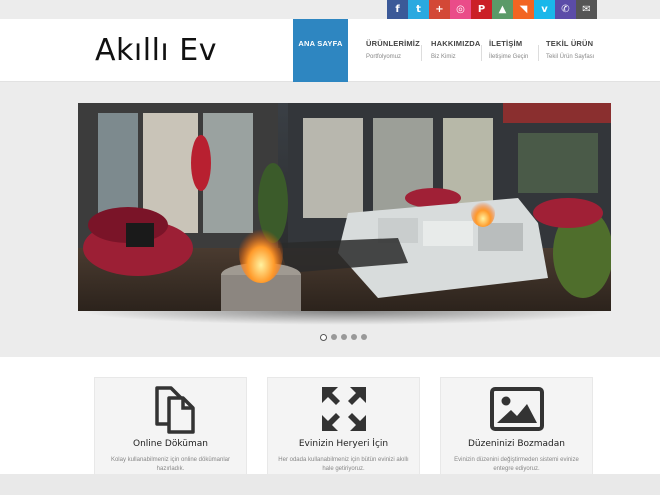  Describe the element at coordinates (320, 50) in the screenshot. I see `nav-item-home: ANA SAYFA` at that location.